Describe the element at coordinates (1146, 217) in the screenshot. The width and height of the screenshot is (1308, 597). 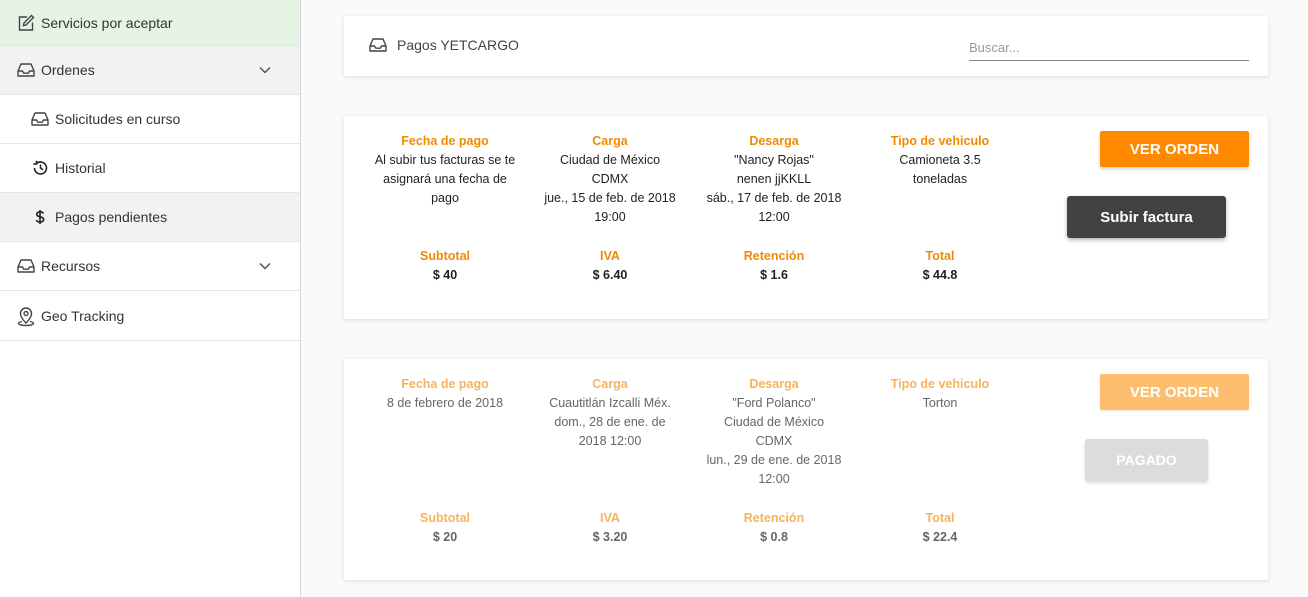
I see `subir-factura-button: Subir factura` at that location.